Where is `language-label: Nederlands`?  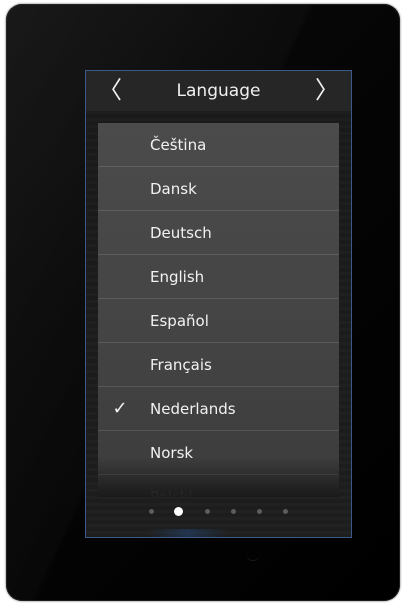
language-label: Nederlands is located at coordinates (193, 409).